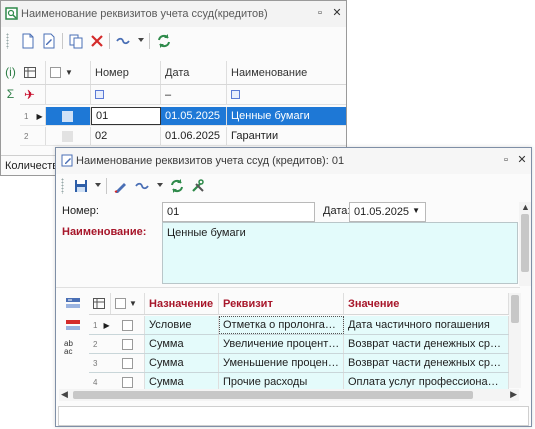 Image resolution: width=535 pixels, height=429 pixels. Describe the element at coordinates (126, 116) in the screenshot. I see `row-number-cell: 01` at that location.